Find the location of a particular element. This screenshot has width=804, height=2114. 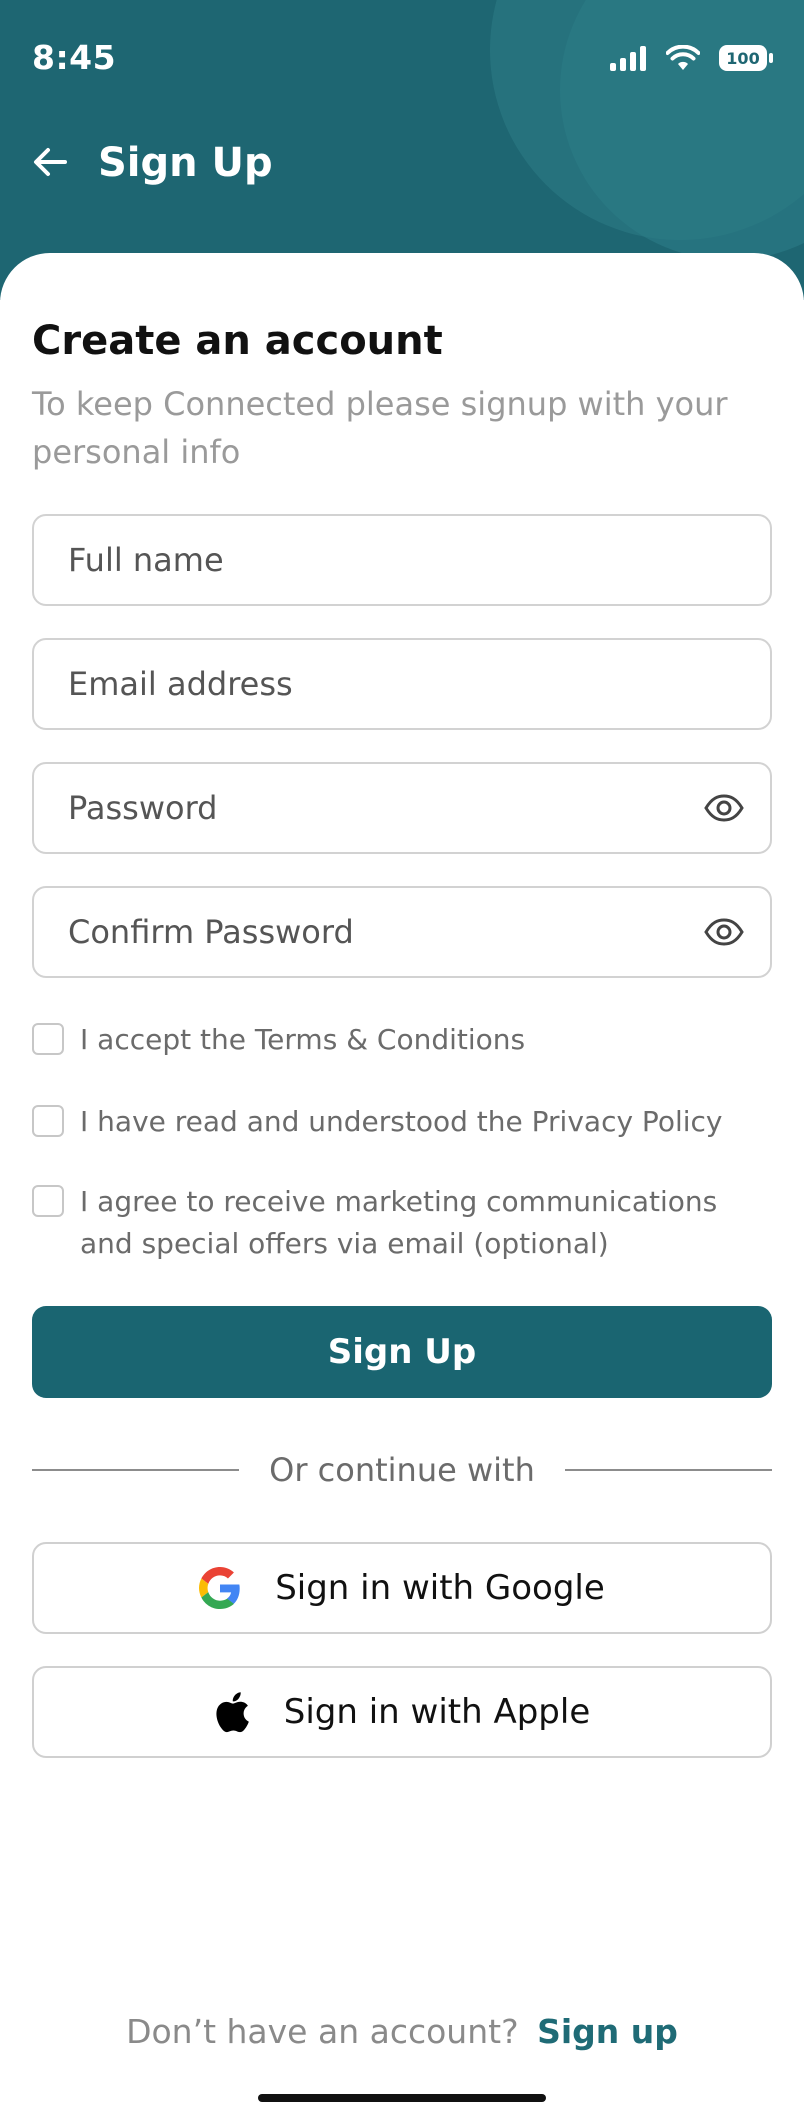

google-sign-in-label: Sign in with Google is located at coordinates (440, 1588).